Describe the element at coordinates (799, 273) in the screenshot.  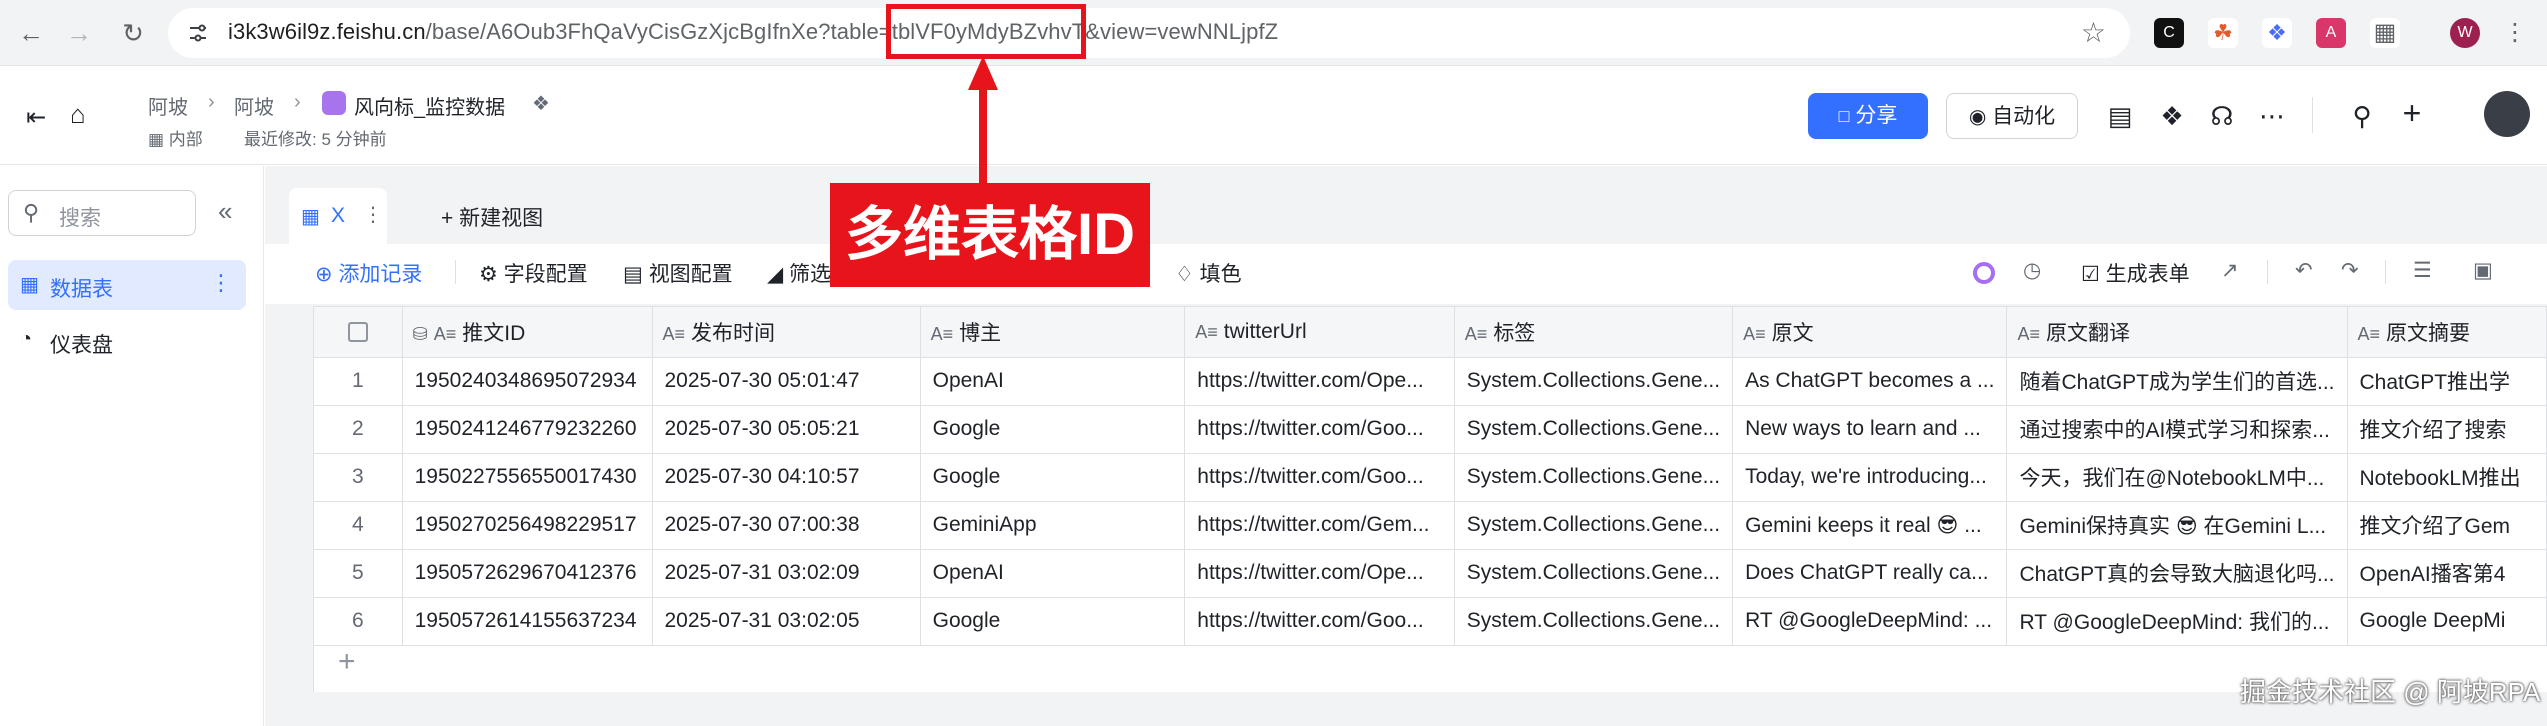
I see `filter-button: ◢ 筛选` at that location.